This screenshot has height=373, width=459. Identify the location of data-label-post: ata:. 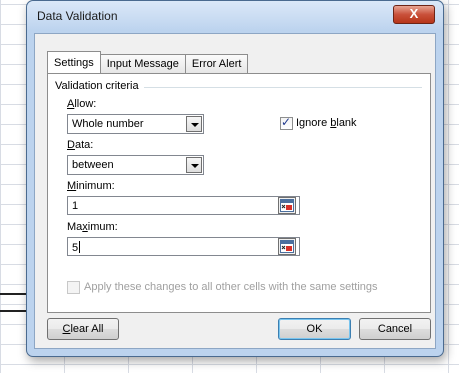
(84, 145).